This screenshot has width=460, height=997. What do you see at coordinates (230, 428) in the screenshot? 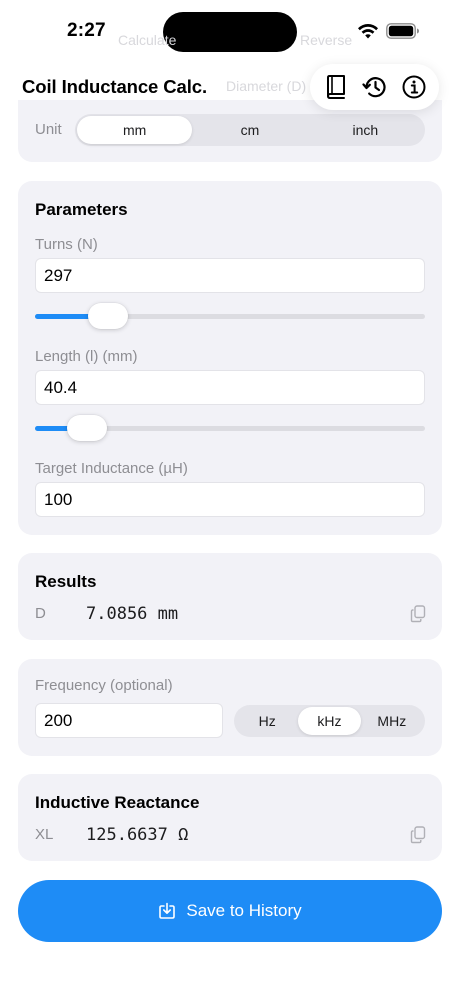
I see `length-slider` at bounding box center [230, 428].